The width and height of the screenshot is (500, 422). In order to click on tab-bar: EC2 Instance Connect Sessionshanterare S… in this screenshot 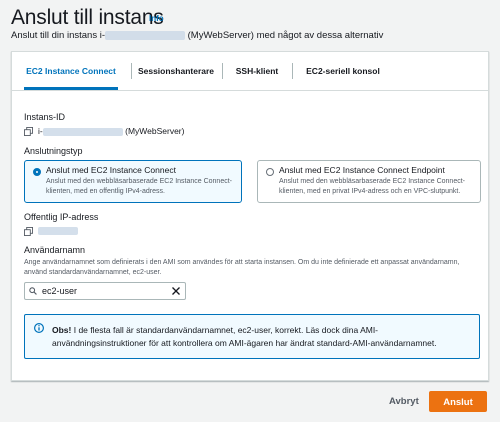, I will do `click(250, 71)`.